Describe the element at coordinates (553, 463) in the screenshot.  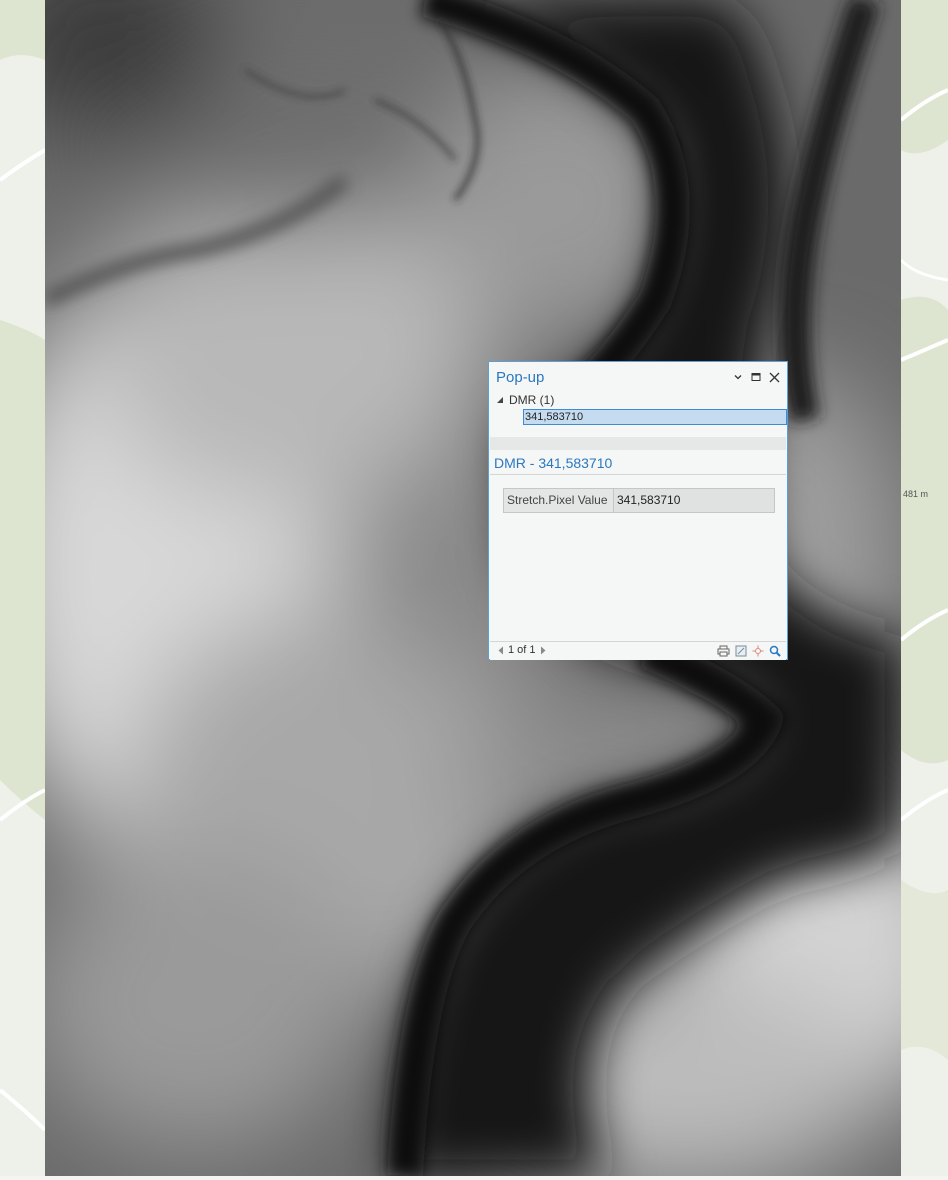
I see `feature-title: DMR - 341,583710` at that location.